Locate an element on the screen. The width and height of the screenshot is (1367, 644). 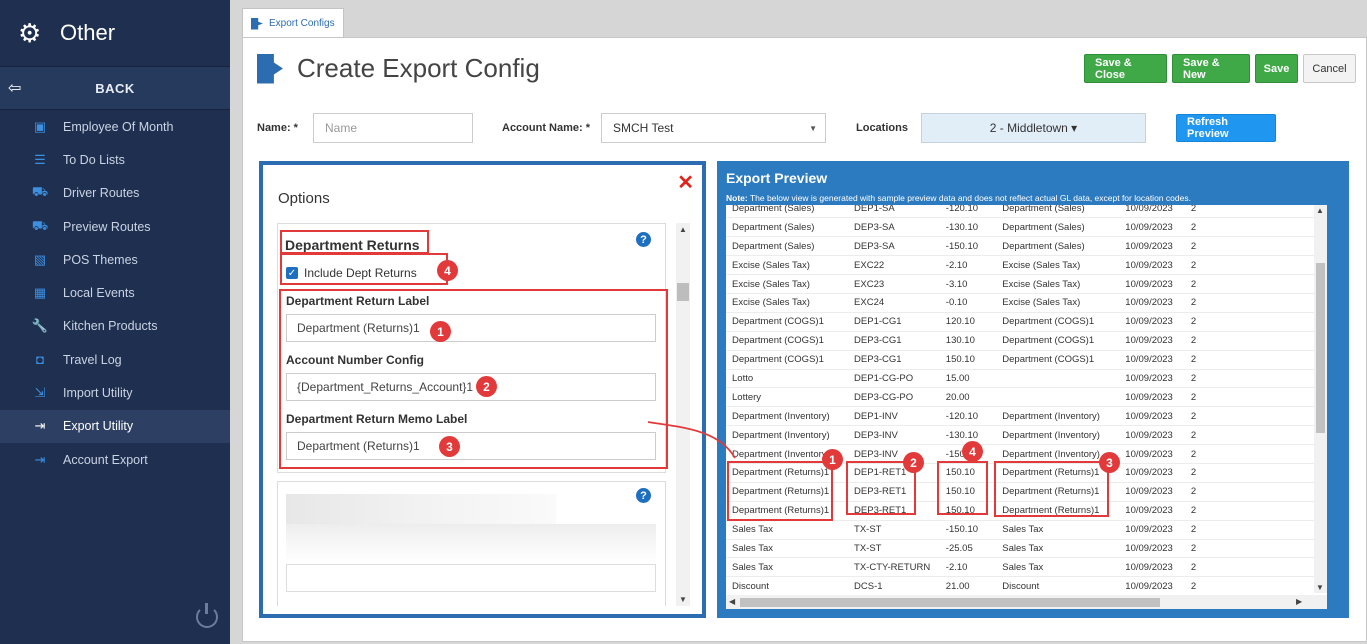
save-new-button: Save & New is located at coordinates (1211, 68).